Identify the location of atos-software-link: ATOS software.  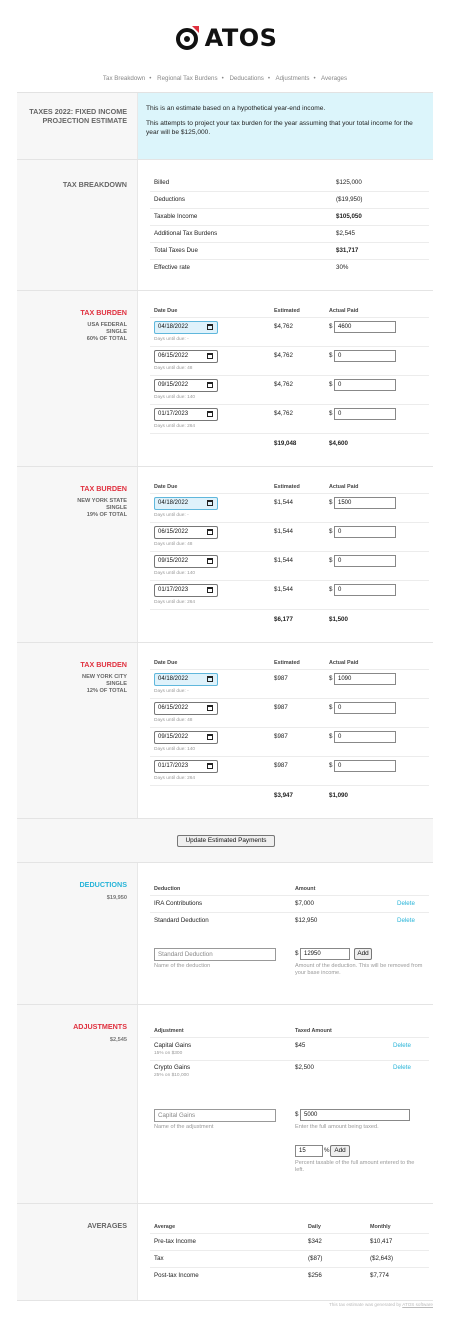
(417, 1304).